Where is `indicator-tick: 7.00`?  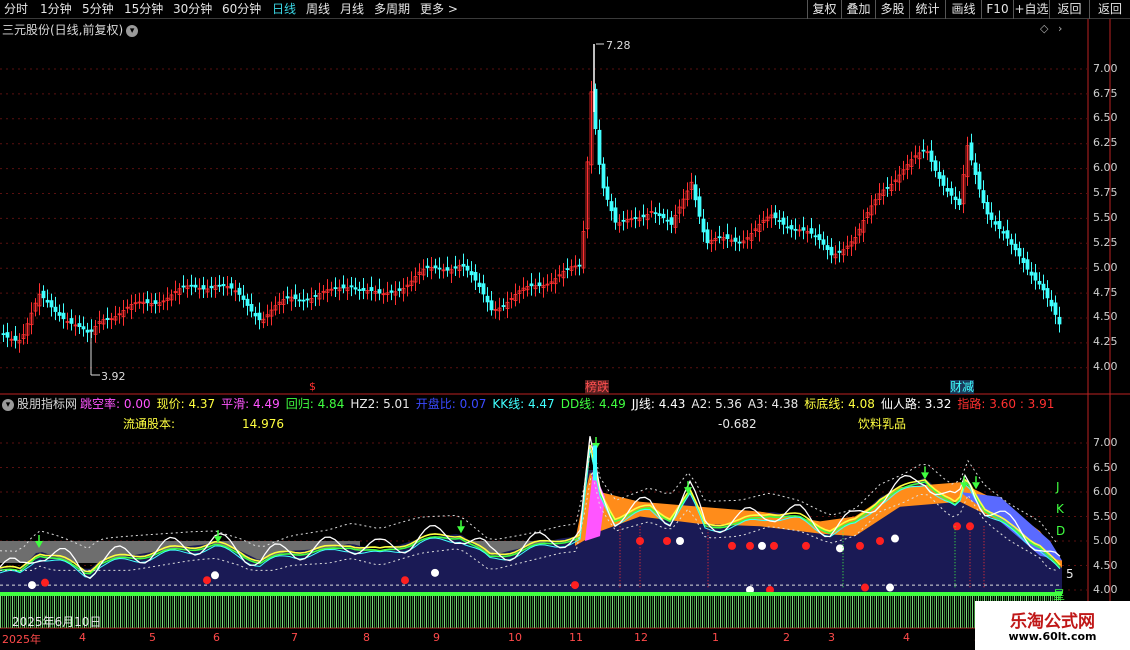
indicator-tick: 7.00 is located at coordinates (1105, 442).